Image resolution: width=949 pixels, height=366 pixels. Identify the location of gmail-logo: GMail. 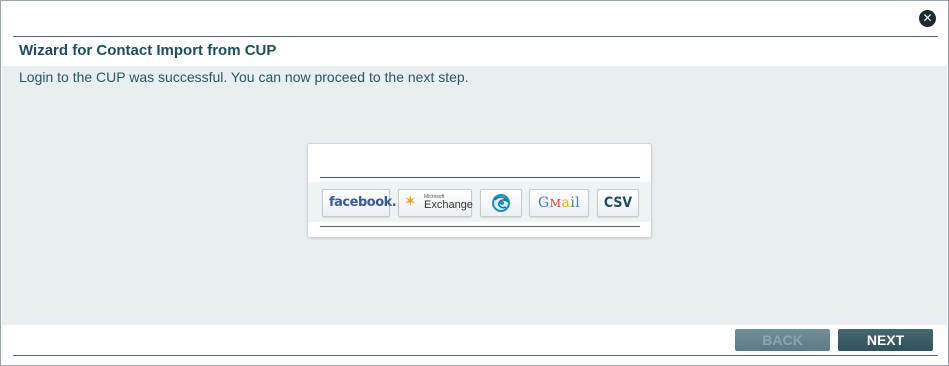
(559, 203).